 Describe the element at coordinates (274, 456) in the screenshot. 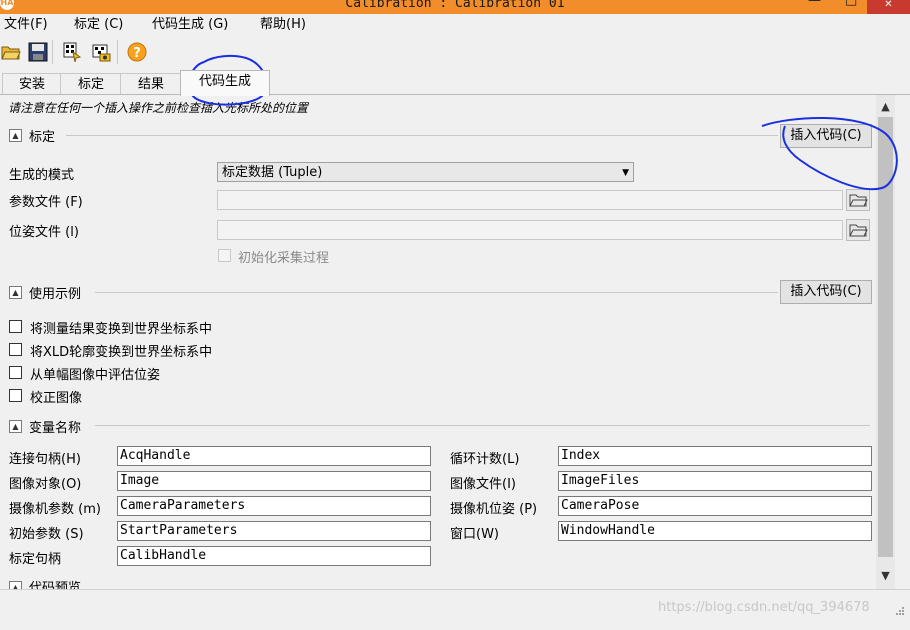

I see `variable-input: AcqHandle` at that location.